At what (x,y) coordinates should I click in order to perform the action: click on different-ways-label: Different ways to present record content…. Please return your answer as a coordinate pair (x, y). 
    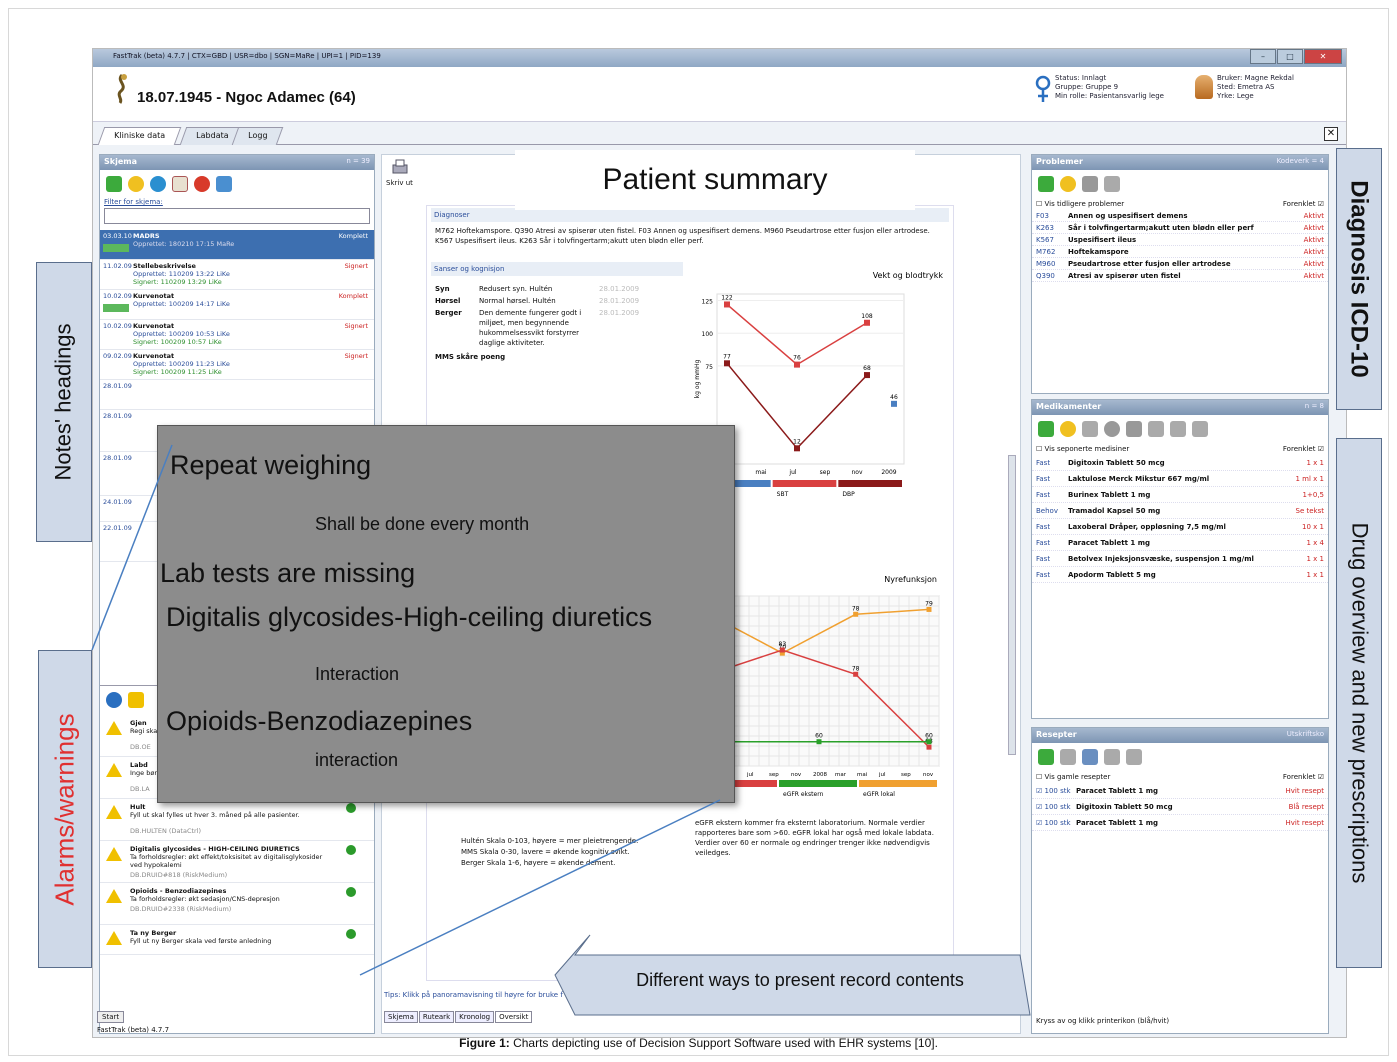
    Looking at the image, I should click on (800, 980).